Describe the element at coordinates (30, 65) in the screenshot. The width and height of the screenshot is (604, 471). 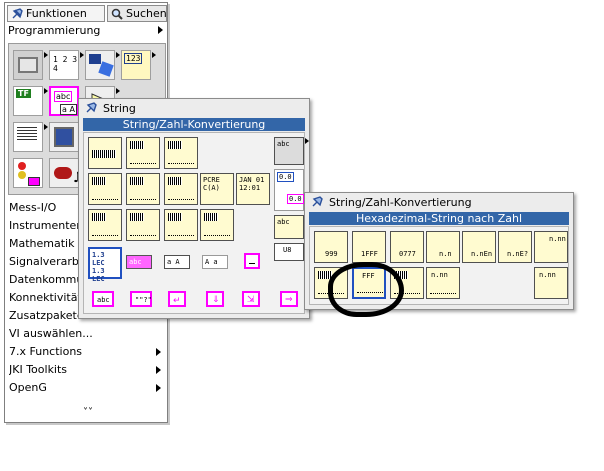
I see `structures-icon` at that location.